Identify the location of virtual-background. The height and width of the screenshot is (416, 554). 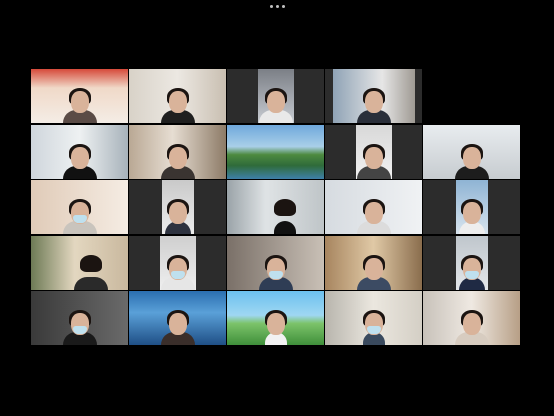
(275, 151).